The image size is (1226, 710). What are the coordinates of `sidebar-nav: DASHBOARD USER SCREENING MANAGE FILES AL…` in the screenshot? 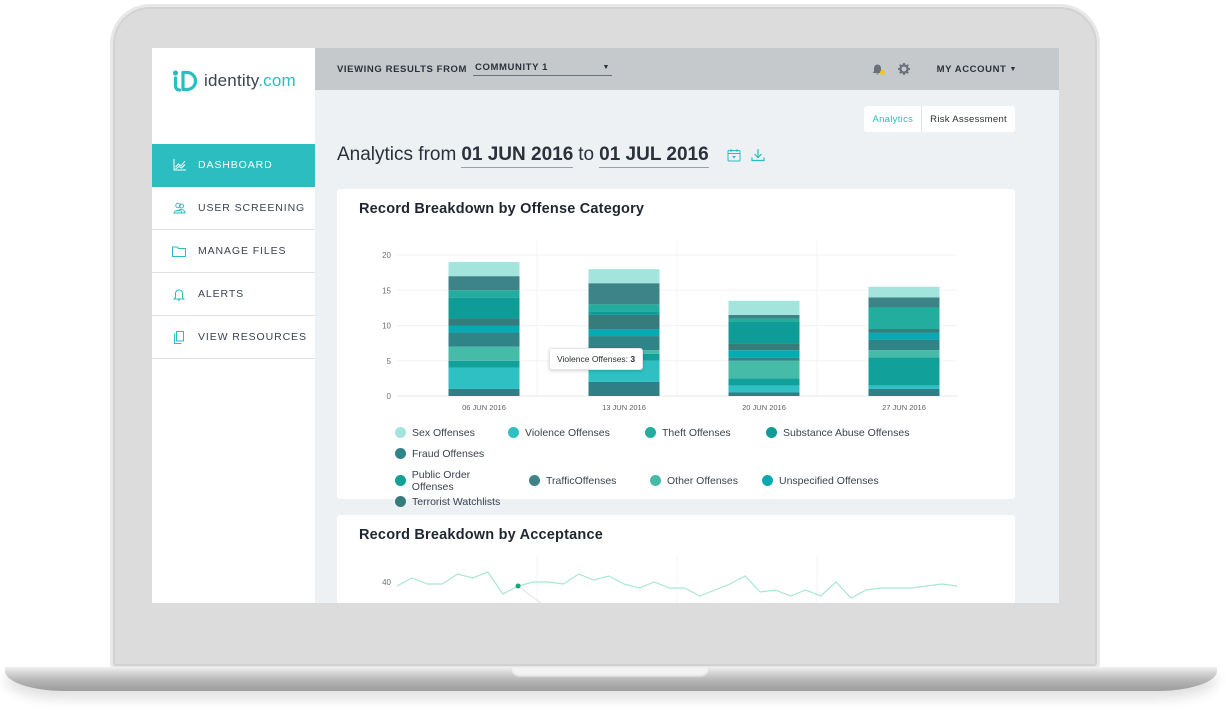 It's located at (233, 251).